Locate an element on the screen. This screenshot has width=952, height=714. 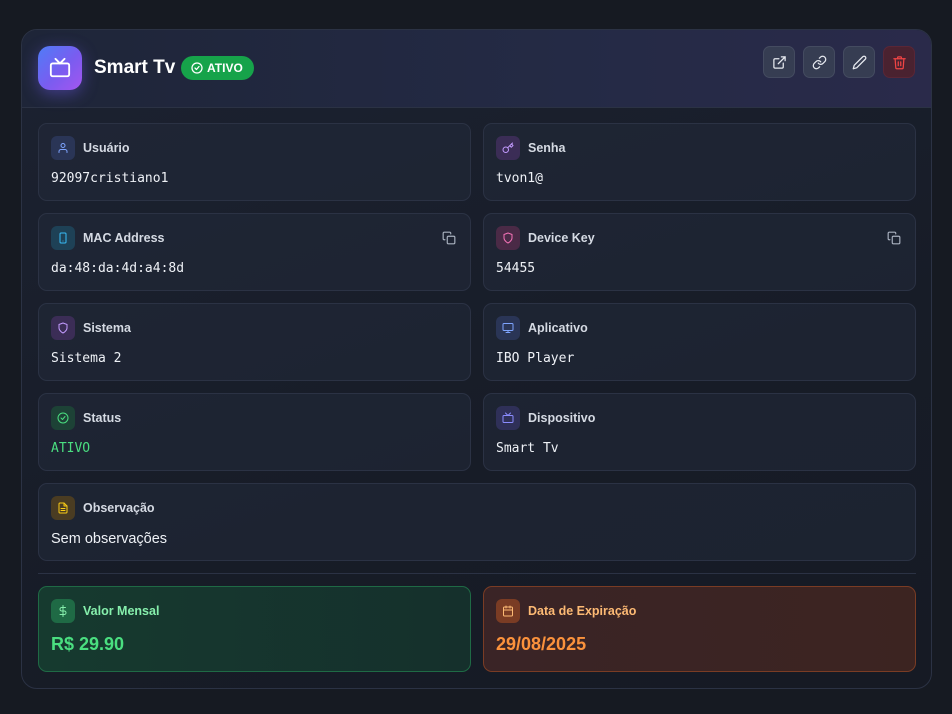
header-actions is located at coordinates (839, 62).